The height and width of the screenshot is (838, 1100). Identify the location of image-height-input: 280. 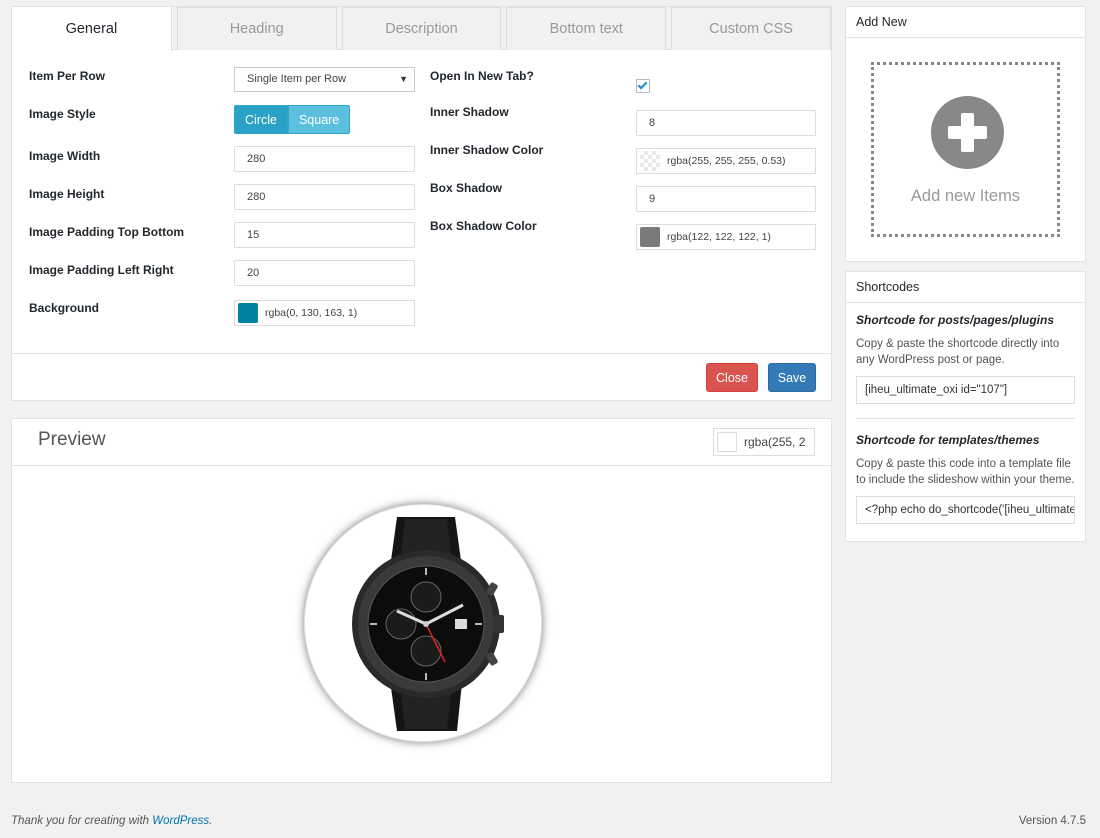
(324, 197).